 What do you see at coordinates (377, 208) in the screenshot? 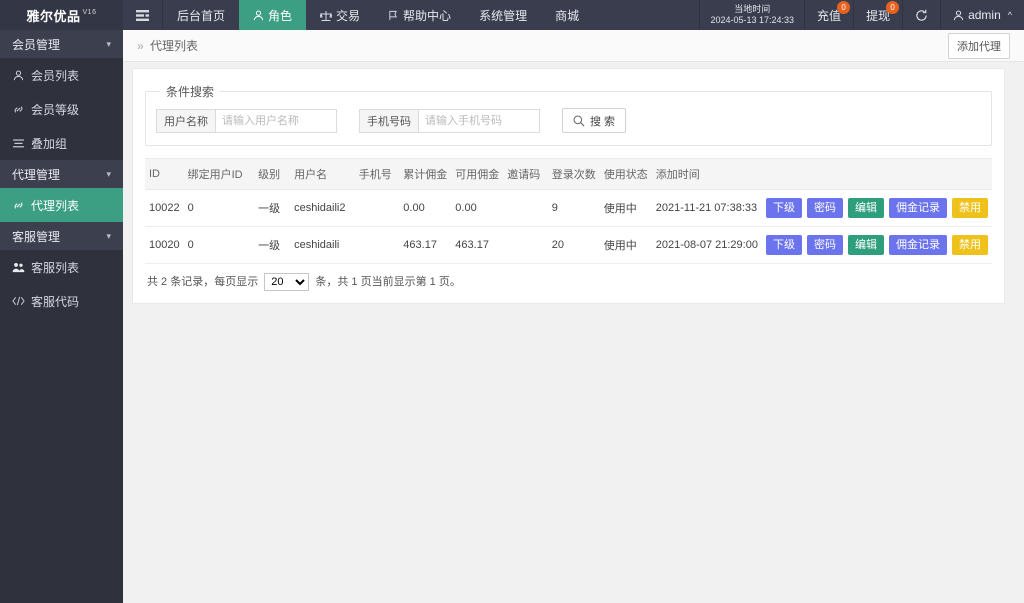
I see `cell-phone` at bounding box center [377, 208].